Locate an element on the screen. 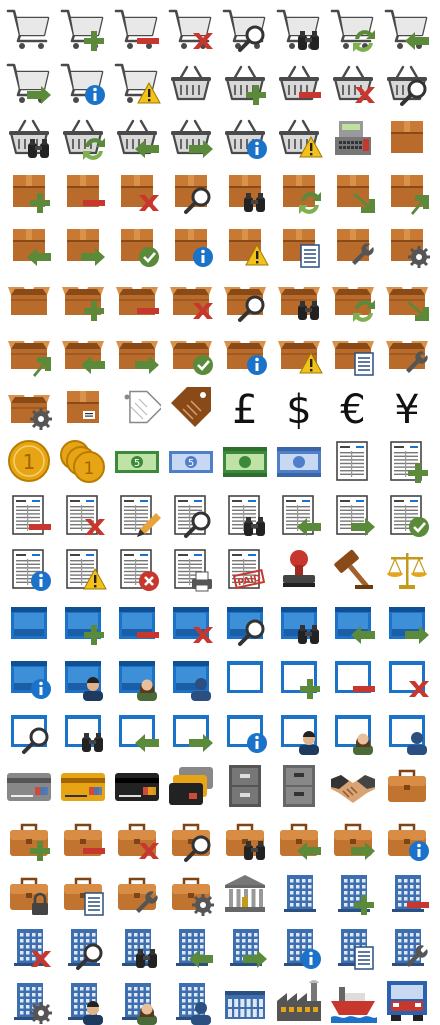 The width and height of the screenshot is (440, 1025). banknotes-blue-icon is located at coordinates (299, 461).